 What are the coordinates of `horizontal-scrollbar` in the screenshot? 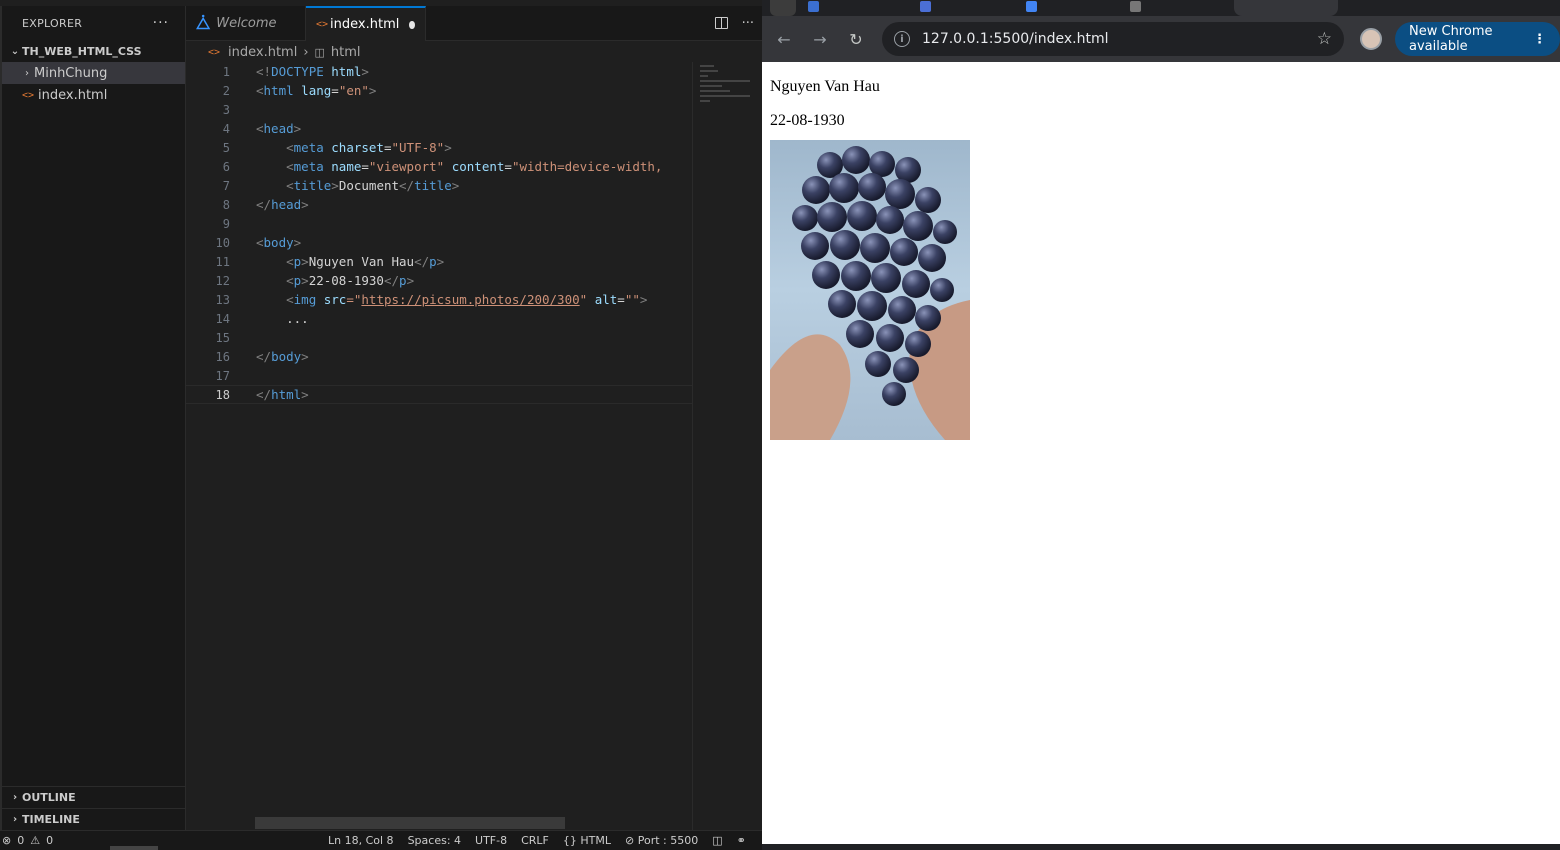 It's located at (410, 823).